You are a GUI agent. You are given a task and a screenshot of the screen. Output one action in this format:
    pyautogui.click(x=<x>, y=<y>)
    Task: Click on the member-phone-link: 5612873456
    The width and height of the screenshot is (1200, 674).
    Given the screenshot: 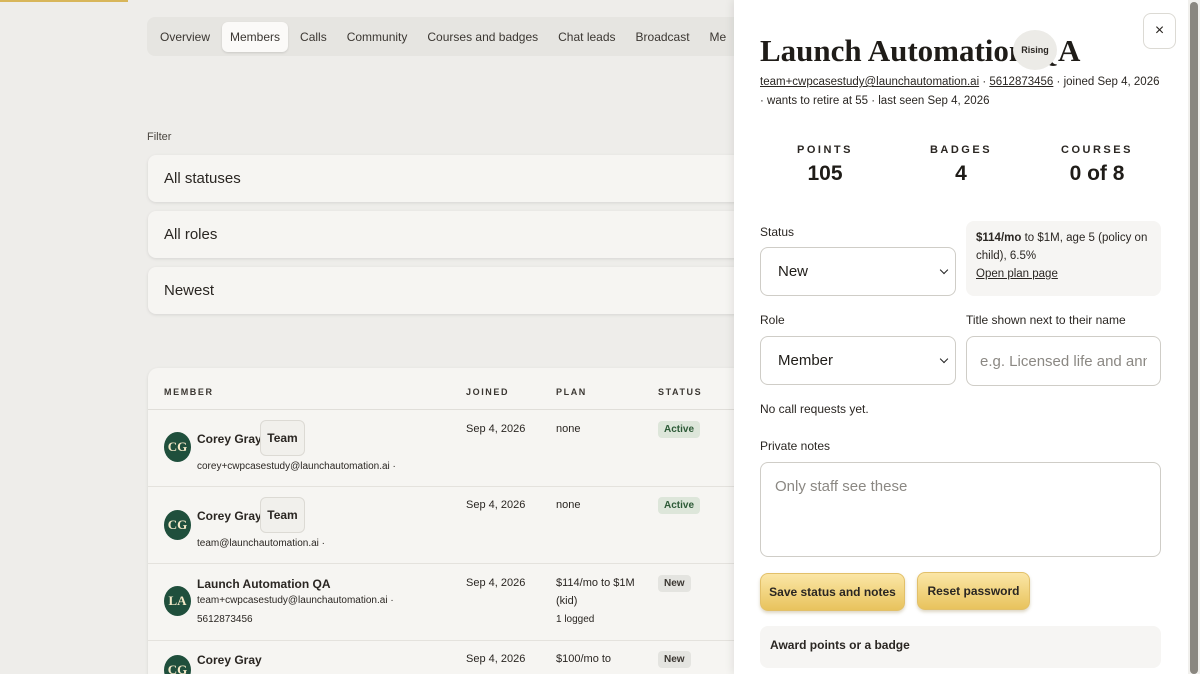 What is the action you would take?
    pyautogui.click(x=1021, y=82)
    